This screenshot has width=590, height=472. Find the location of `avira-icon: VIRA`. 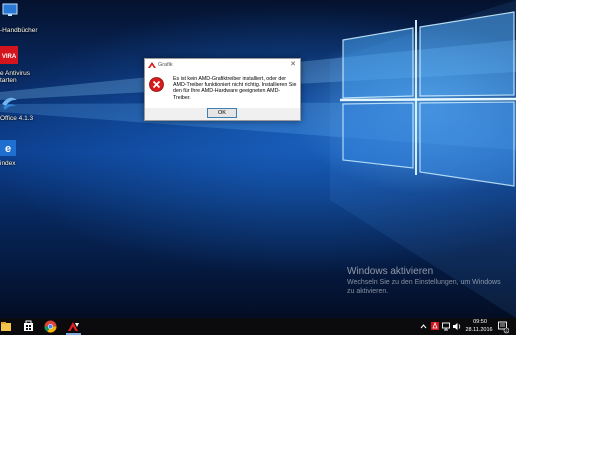

avira-icon: VIRA is located at coordinates (9, 55).